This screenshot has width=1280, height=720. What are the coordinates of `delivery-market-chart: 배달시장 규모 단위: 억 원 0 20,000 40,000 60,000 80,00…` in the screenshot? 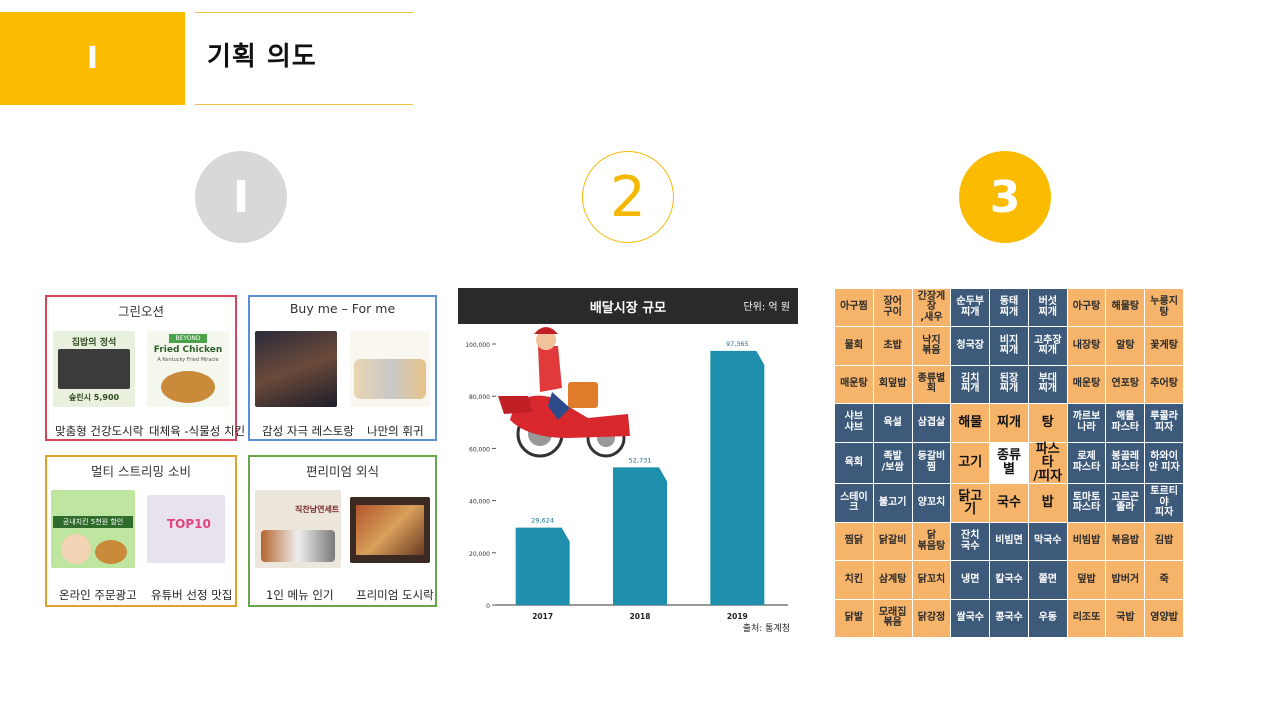 It's located at (628, 463).